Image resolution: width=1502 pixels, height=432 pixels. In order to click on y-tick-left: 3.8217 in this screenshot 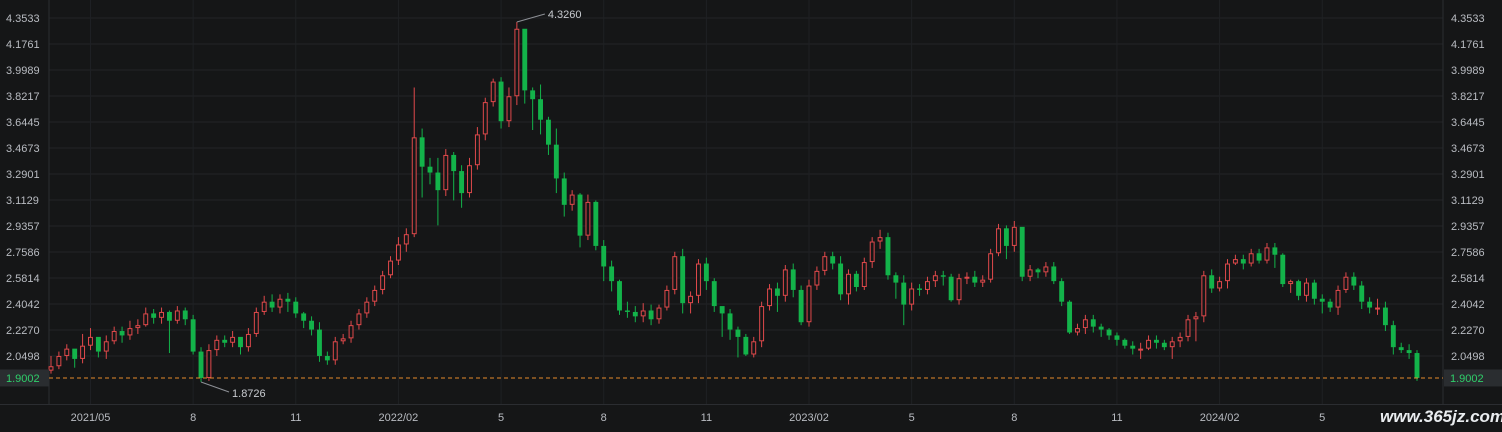, I will do `click(23, 97)`.